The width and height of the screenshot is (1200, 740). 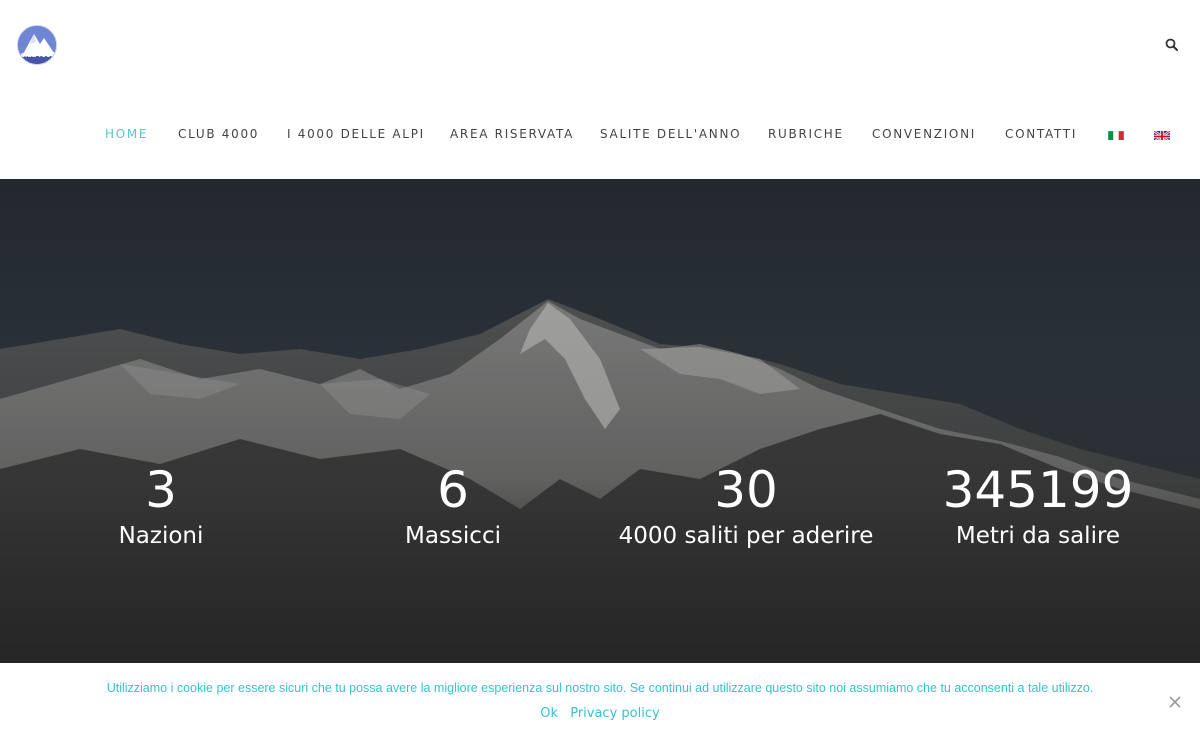 I want to click on stat-massicci: 6 Massicci, so click(x=453, y=505).